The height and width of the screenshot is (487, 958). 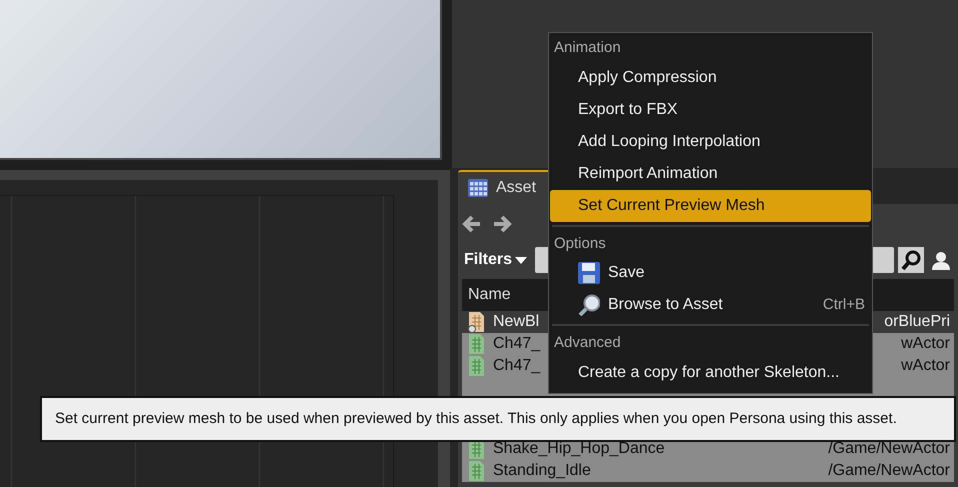 What do you see at coordinates (580, 244) in the screenshot?
I see `menu-section-heading: Options` at bounding box center [580, 244].